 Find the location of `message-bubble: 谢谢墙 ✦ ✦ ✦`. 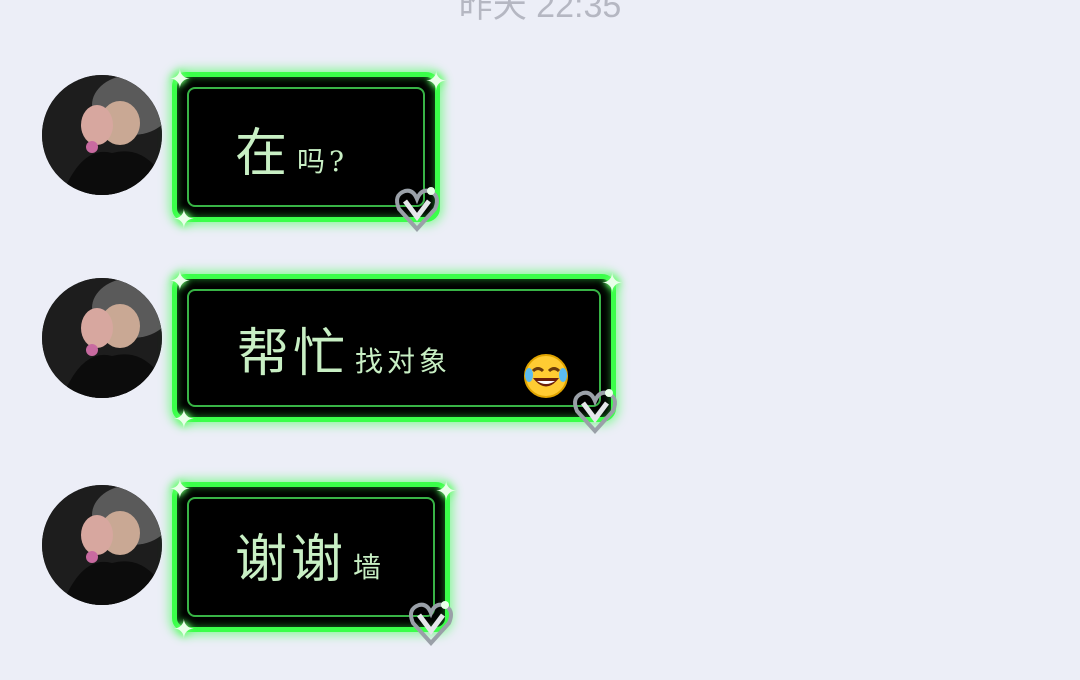

message-bubble: 谢谢墙 ✦ ✦ ✦ is located at coordinates (313, 561).